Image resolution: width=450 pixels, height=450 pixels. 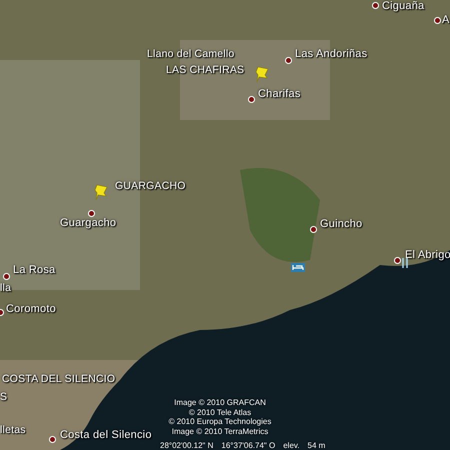 I want to click on attribution-text: Image © 2010 TerraMetrics, so click(x=220, y=432).